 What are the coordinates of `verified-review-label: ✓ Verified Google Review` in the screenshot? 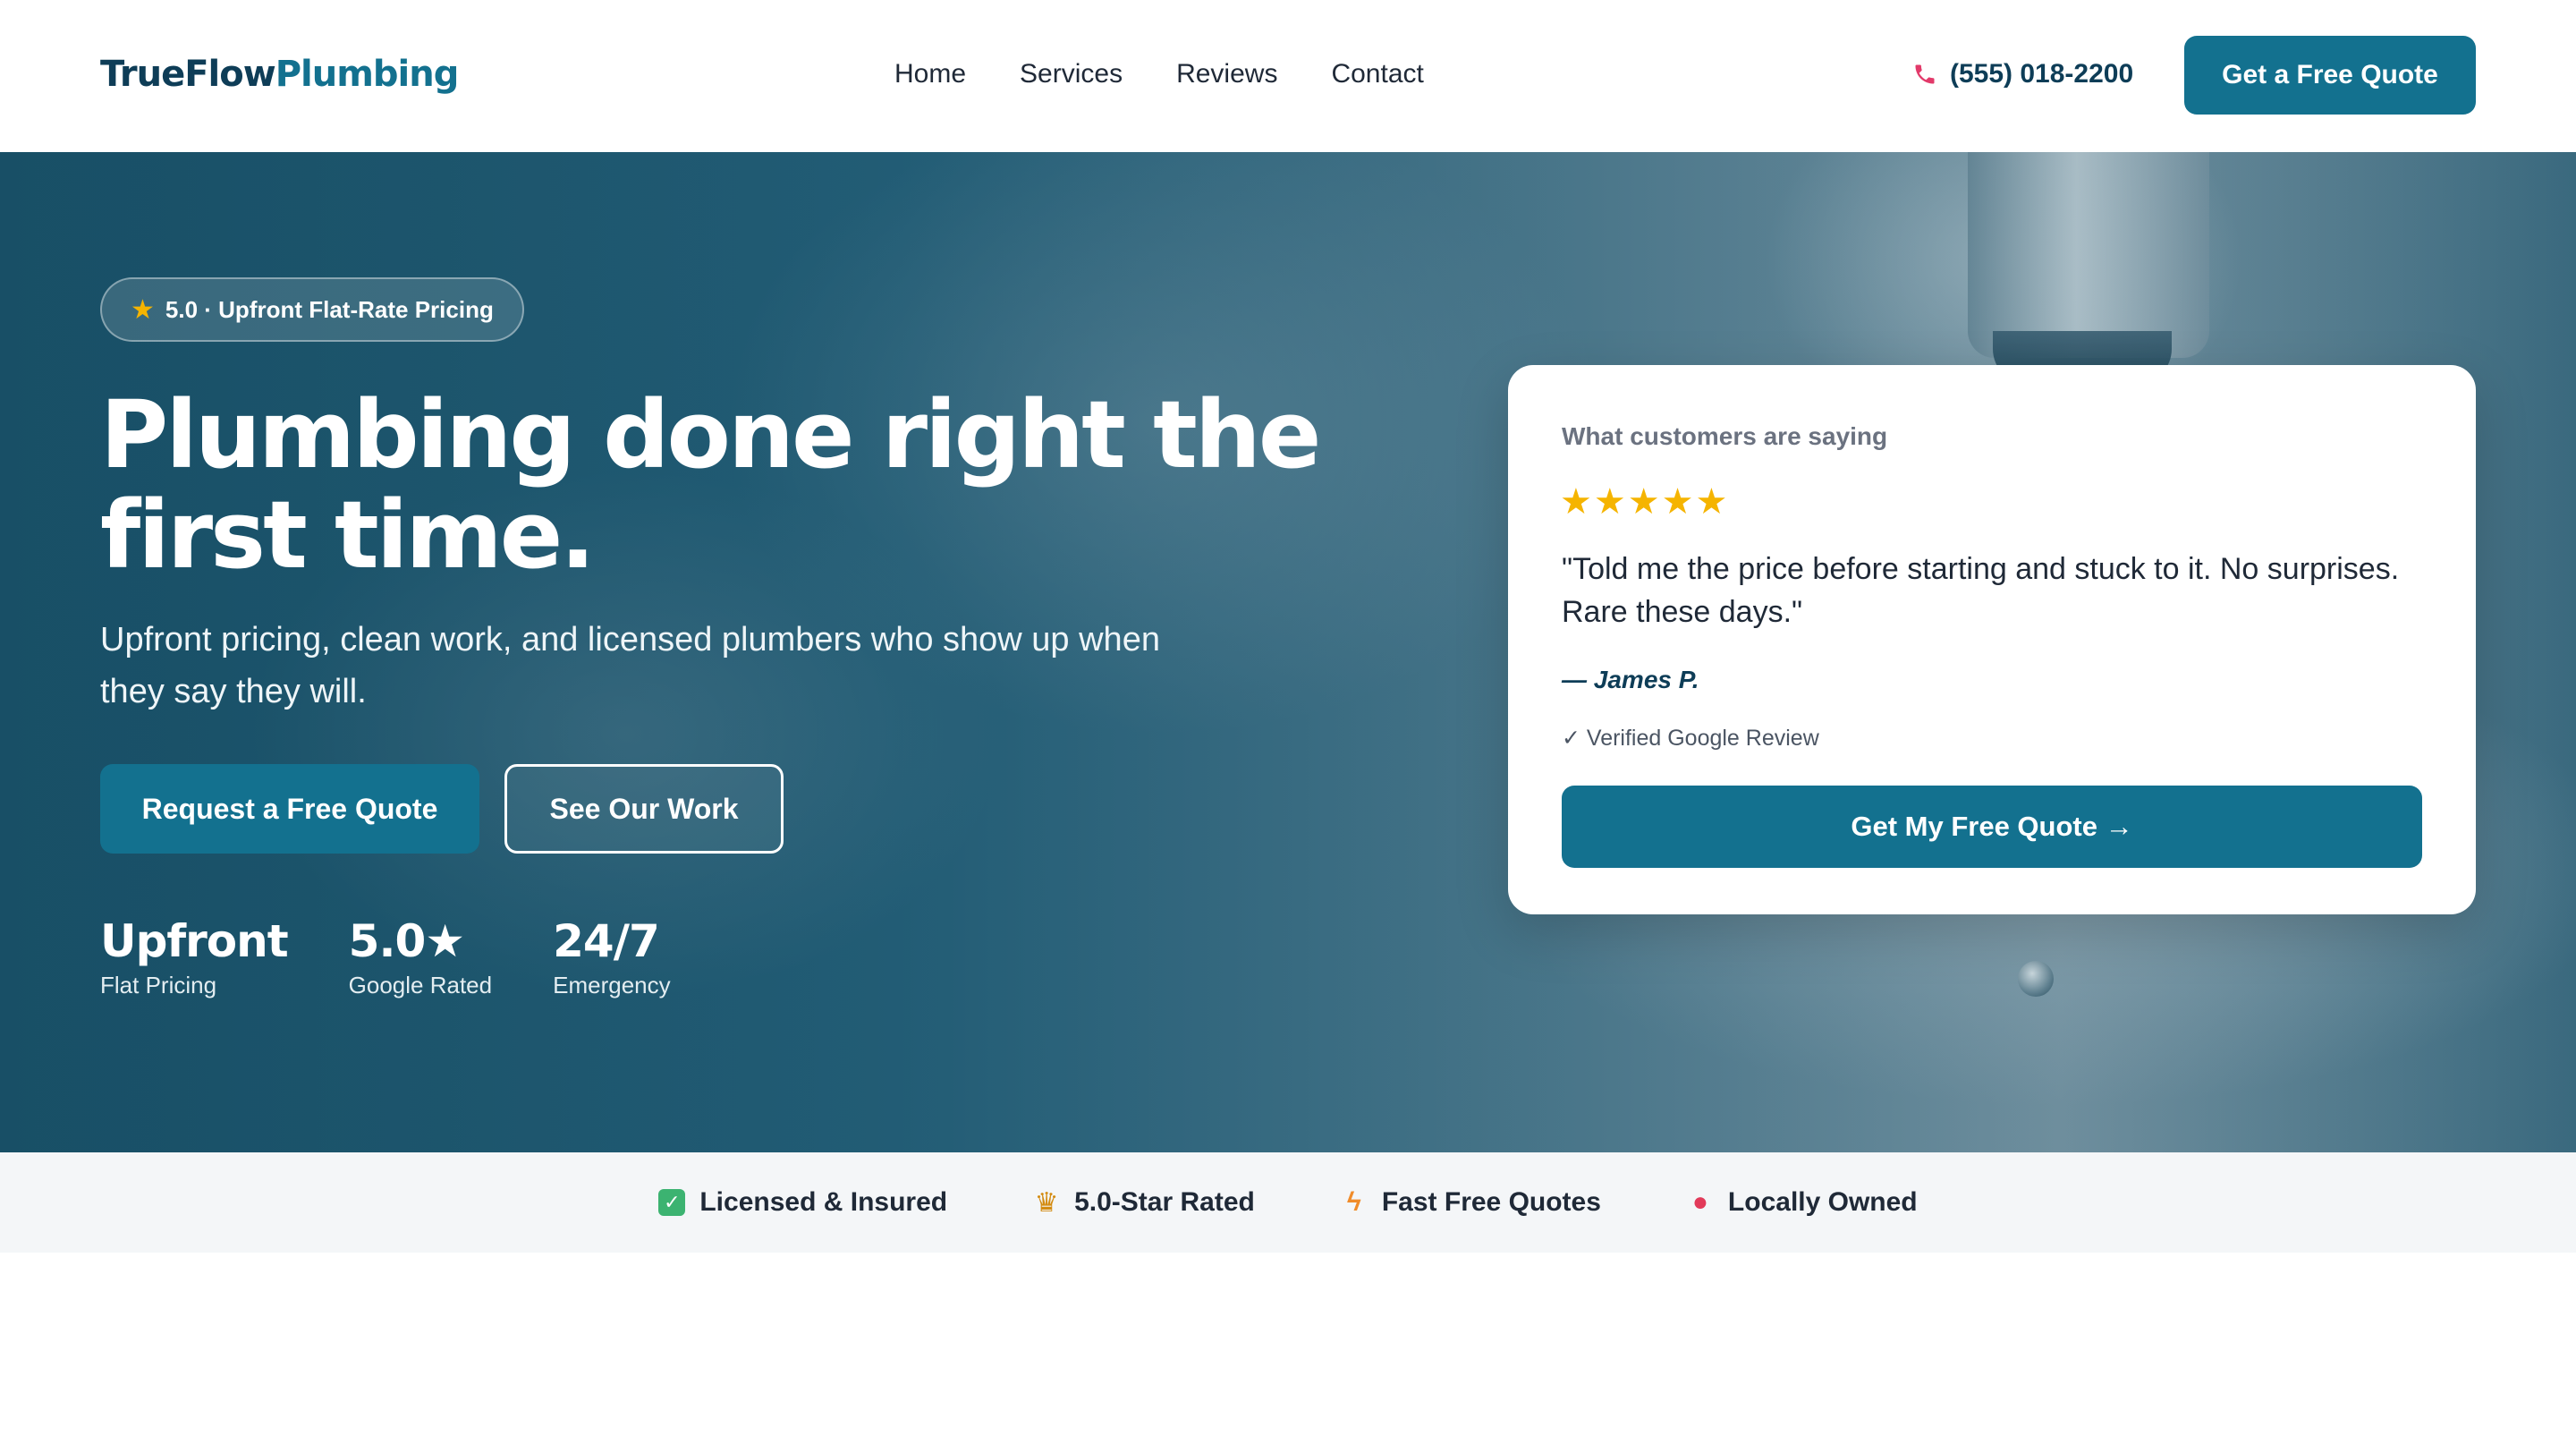 It's located at (1690, 738).